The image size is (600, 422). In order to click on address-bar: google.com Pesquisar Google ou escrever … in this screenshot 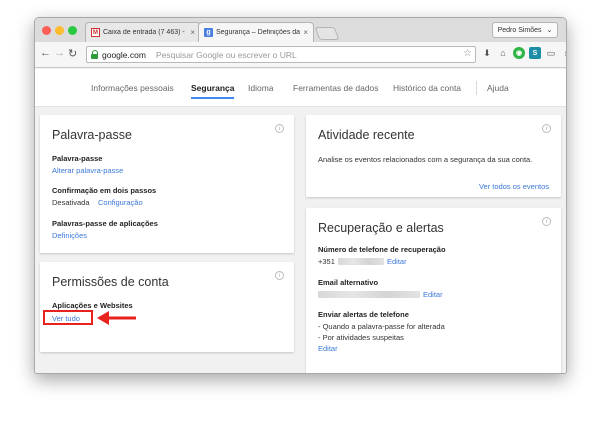, I will do `click(281, 54)`.